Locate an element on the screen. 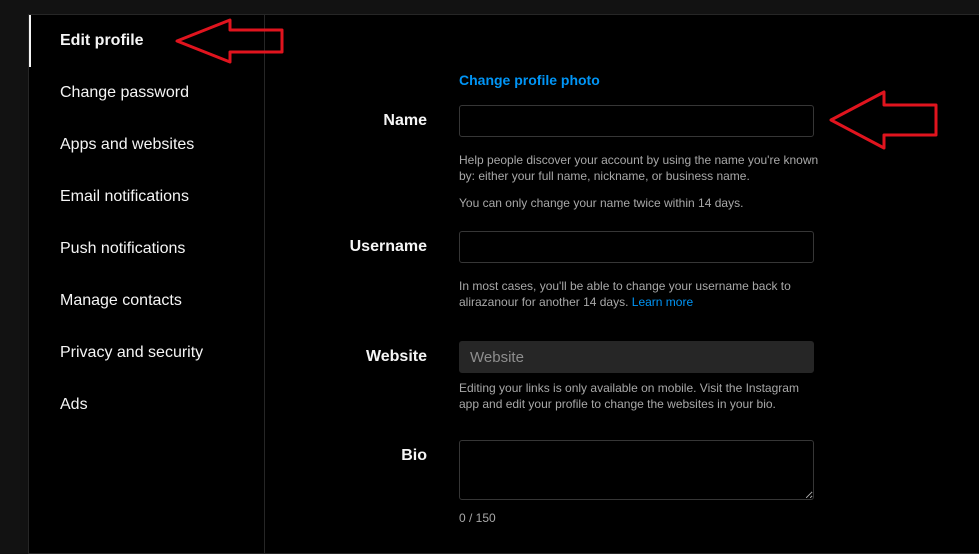 The width and height of the screenshot is (979, 554). change-profile-photo-link: Change profile photo is located at coordinates (529, 80).